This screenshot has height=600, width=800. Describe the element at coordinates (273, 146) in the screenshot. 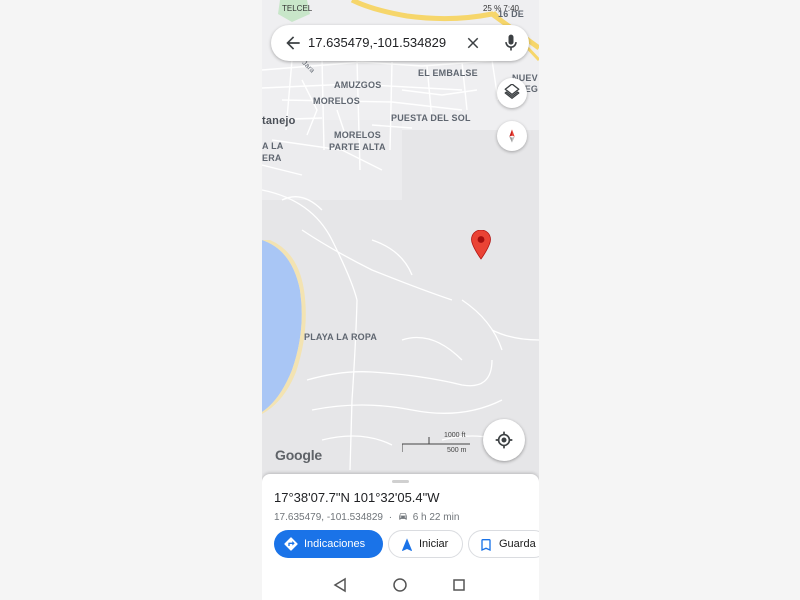

I see `map-label-la-era-1: A LA` at that location.